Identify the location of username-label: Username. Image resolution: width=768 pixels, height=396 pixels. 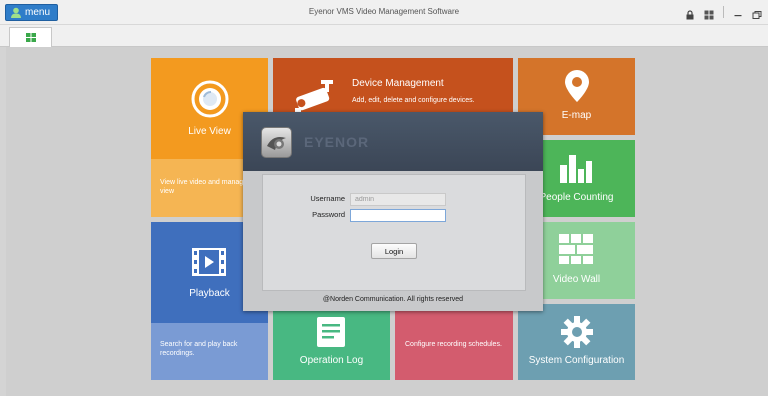
(327, 198).